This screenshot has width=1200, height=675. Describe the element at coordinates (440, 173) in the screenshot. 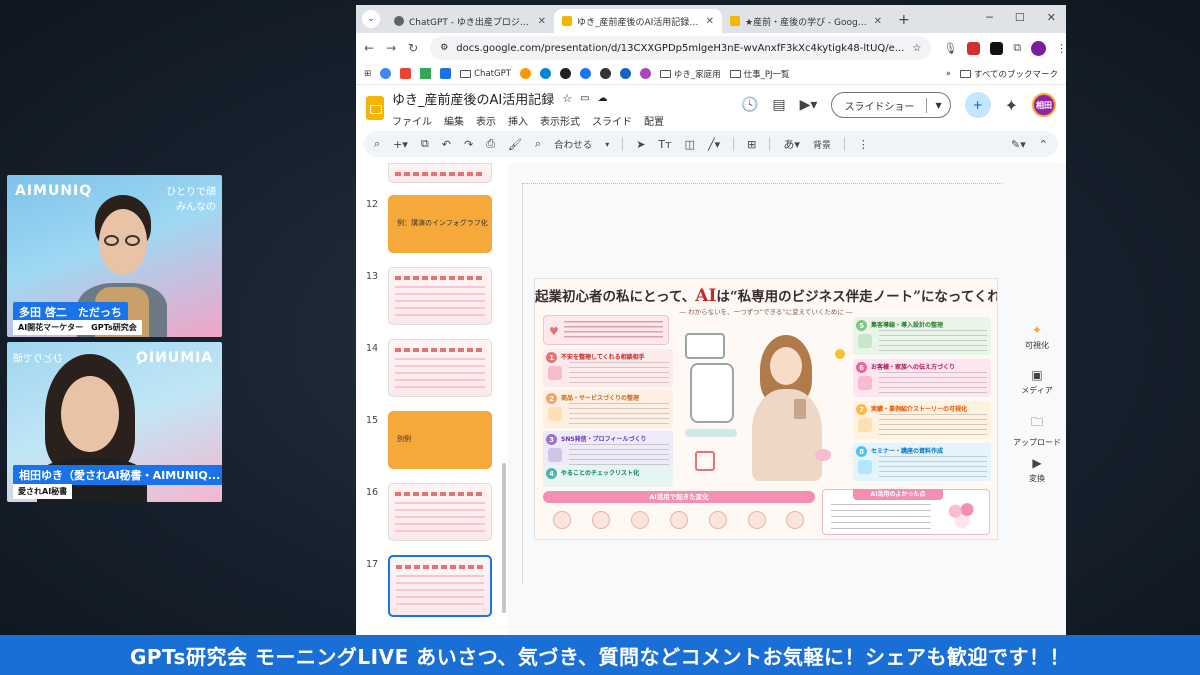

I see `slide-thumbnail-partial` at that location.